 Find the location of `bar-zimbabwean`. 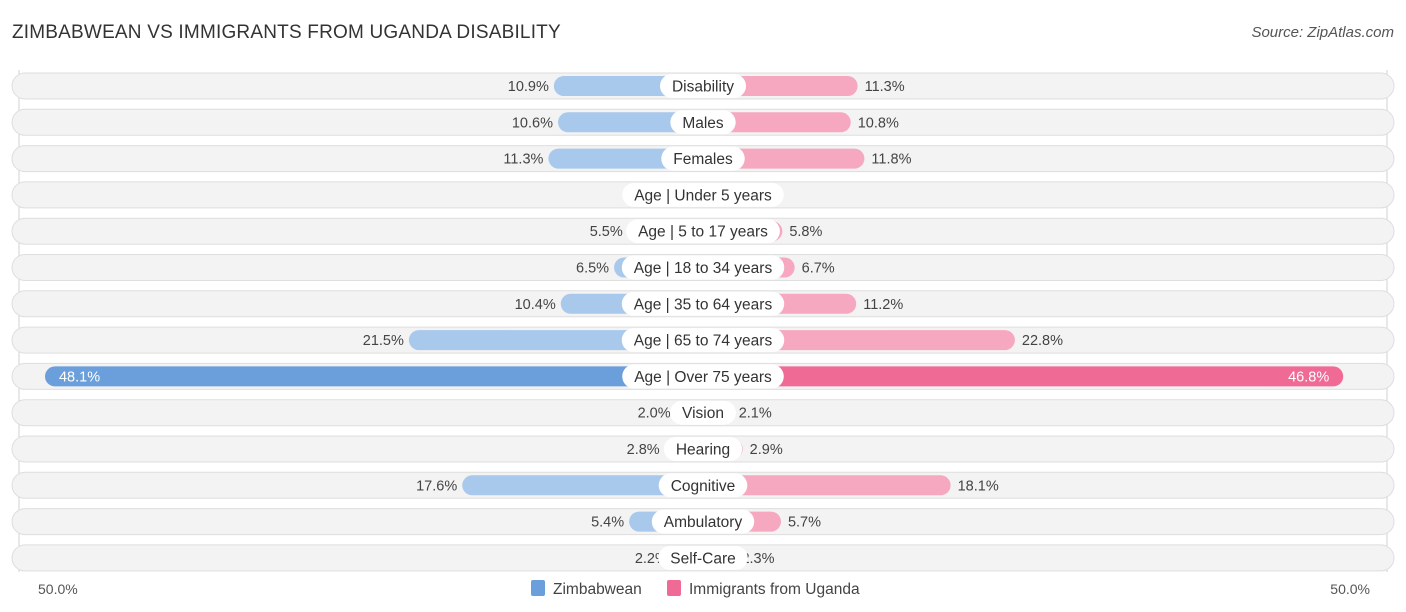

bar-zimbabwean is located at coordinates (378, 376).